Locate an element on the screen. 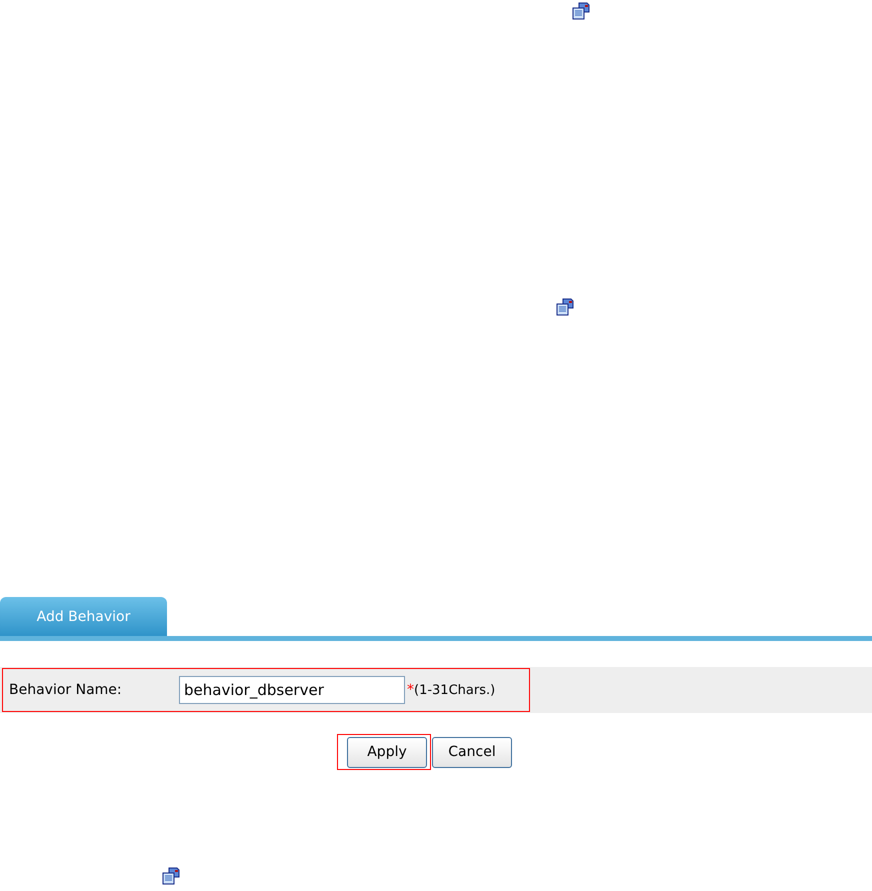 The image size is (872, 891). action-button: Cancel is located at coordinates (472, 752).